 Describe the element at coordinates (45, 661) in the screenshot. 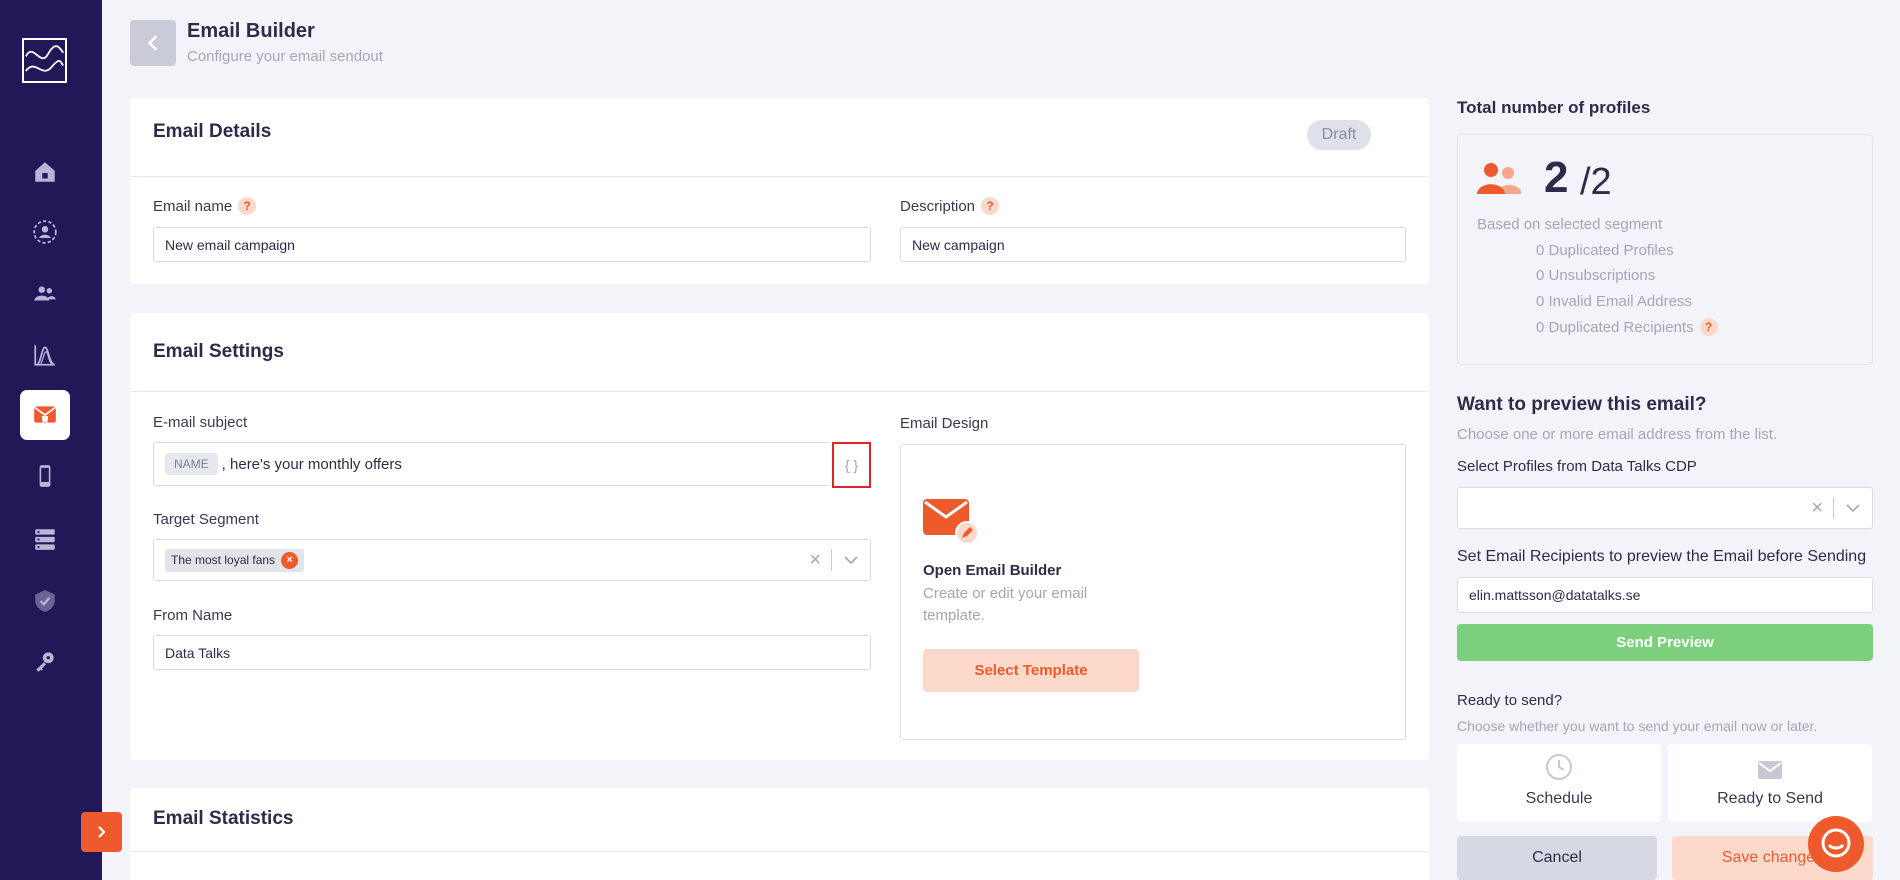

I see `key-icon` at that location.